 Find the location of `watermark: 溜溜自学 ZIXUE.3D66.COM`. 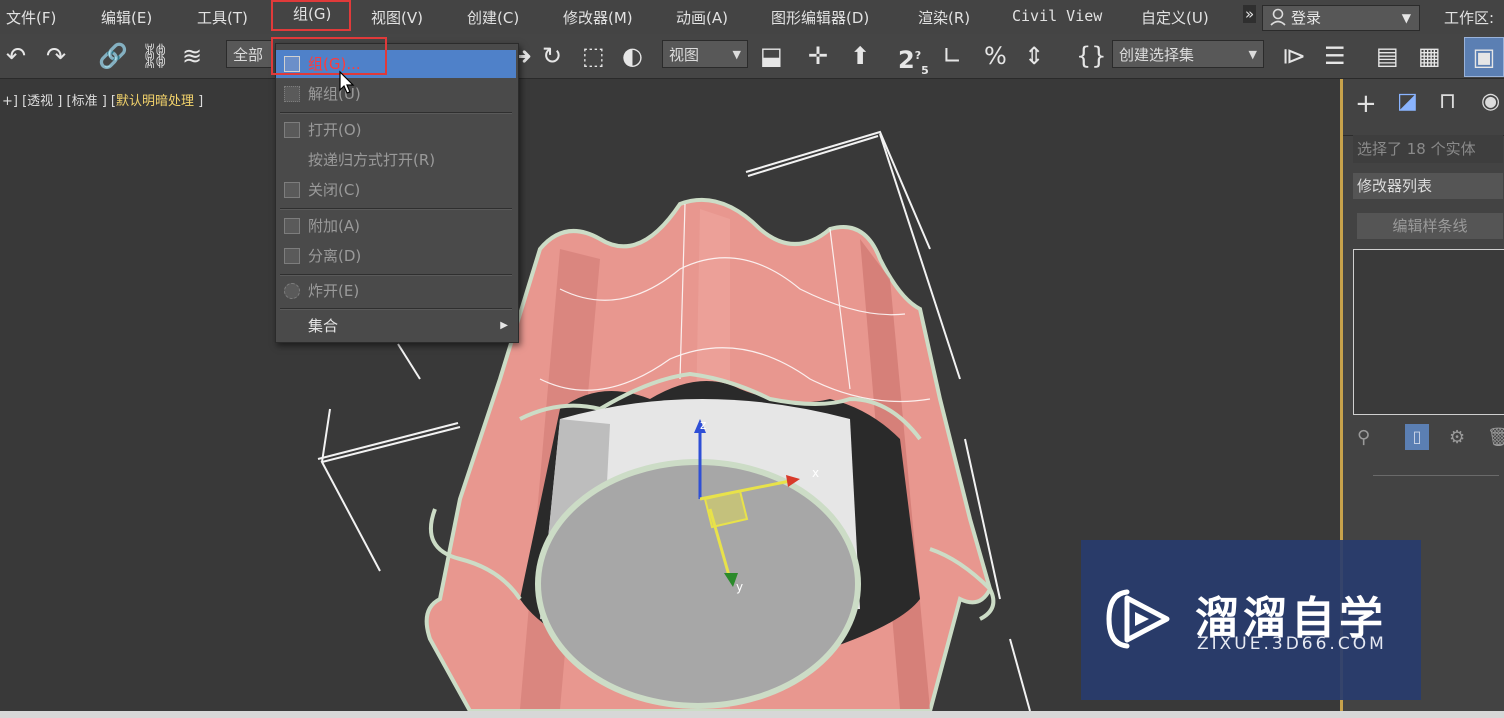

watermark: 溜溜自学 ZIXUE.3D66.COM is located at coordinates (1251, 620).